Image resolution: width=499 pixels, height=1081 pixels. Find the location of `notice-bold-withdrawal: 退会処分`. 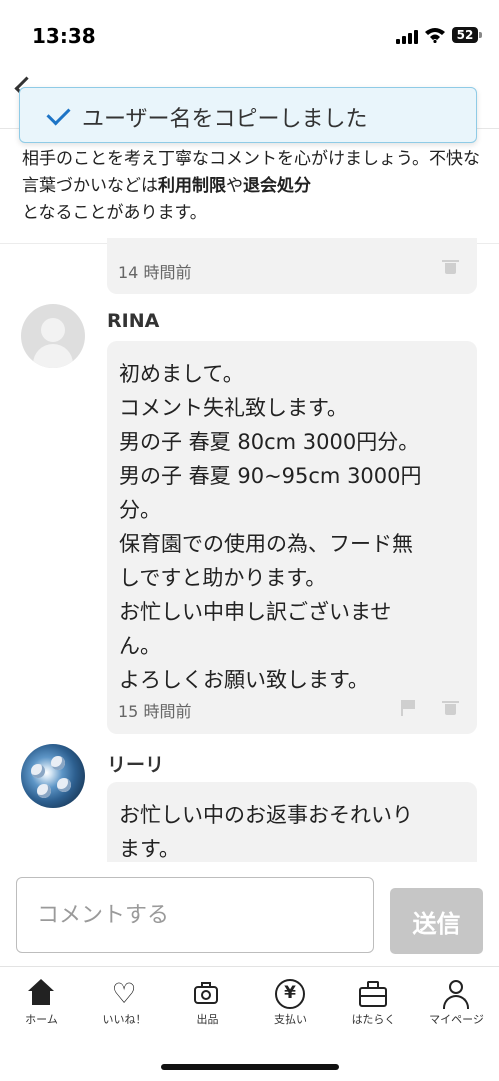

notice-bold-withdrawal: 退会処分 is located at coordinates (277, 186).